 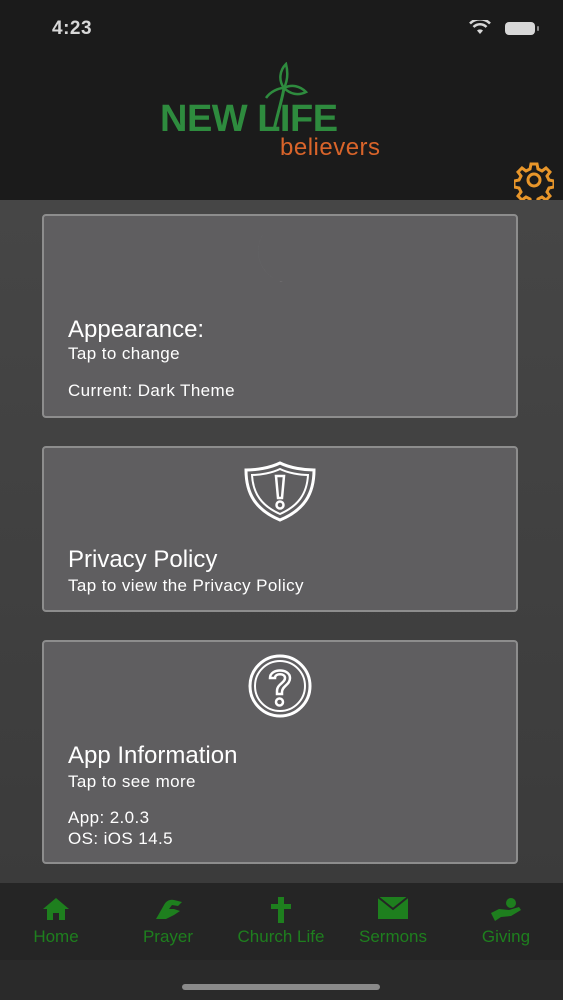 I want to click on tab-prayer: Prayer, so click(x=168, y=921).